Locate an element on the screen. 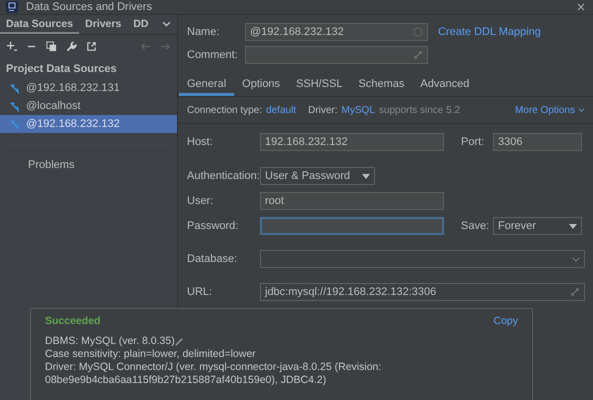  sidebar-tab: DD is located at coordinates (140, 24).